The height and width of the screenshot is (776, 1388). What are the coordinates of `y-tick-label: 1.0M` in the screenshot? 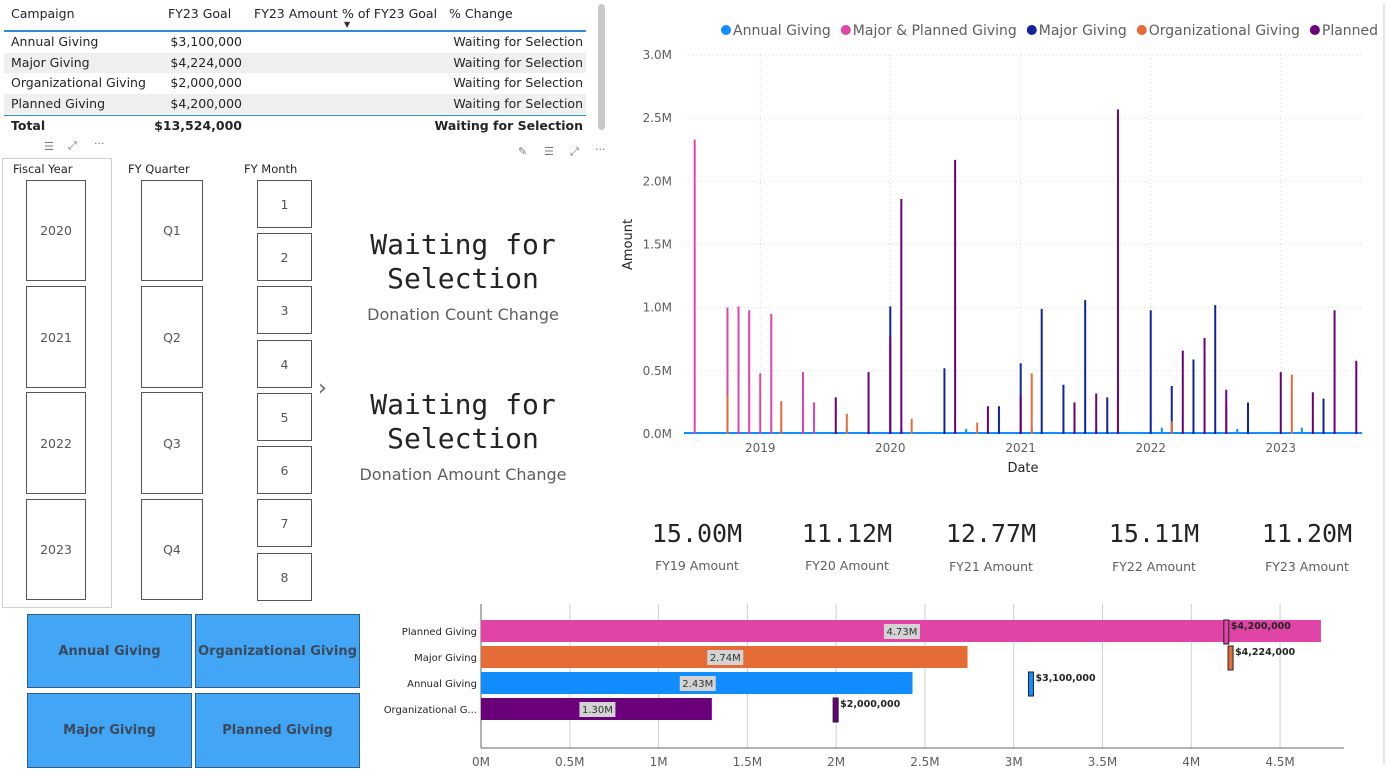 It's located at (657, 308).